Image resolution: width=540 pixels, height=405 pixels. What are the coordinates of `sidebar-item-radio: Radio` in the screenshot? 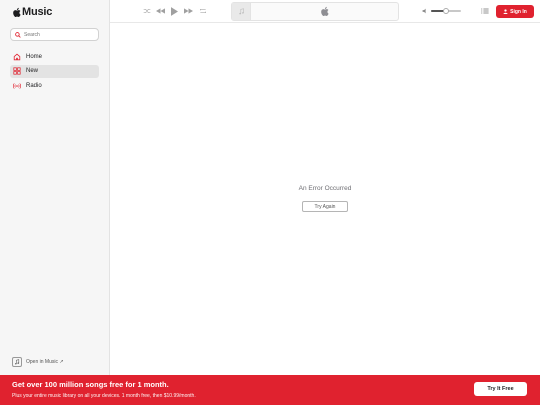 It's located at (54, 85).